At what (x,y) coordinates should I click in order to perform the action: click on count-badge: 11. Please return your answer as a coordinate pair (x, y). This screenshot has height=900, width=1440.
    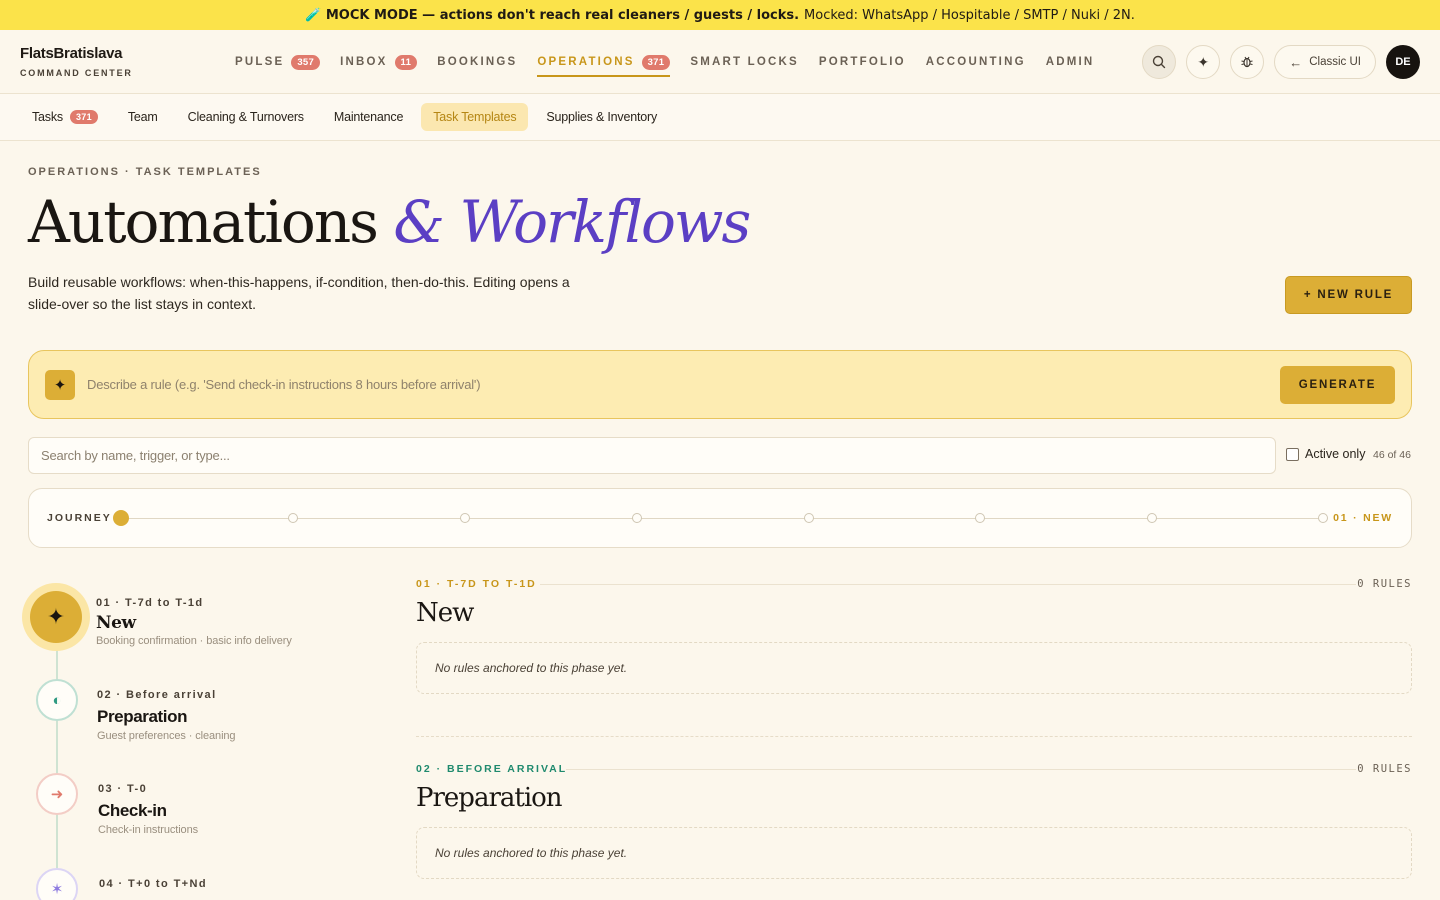
    Looking at the image, I should click on (406, 62).